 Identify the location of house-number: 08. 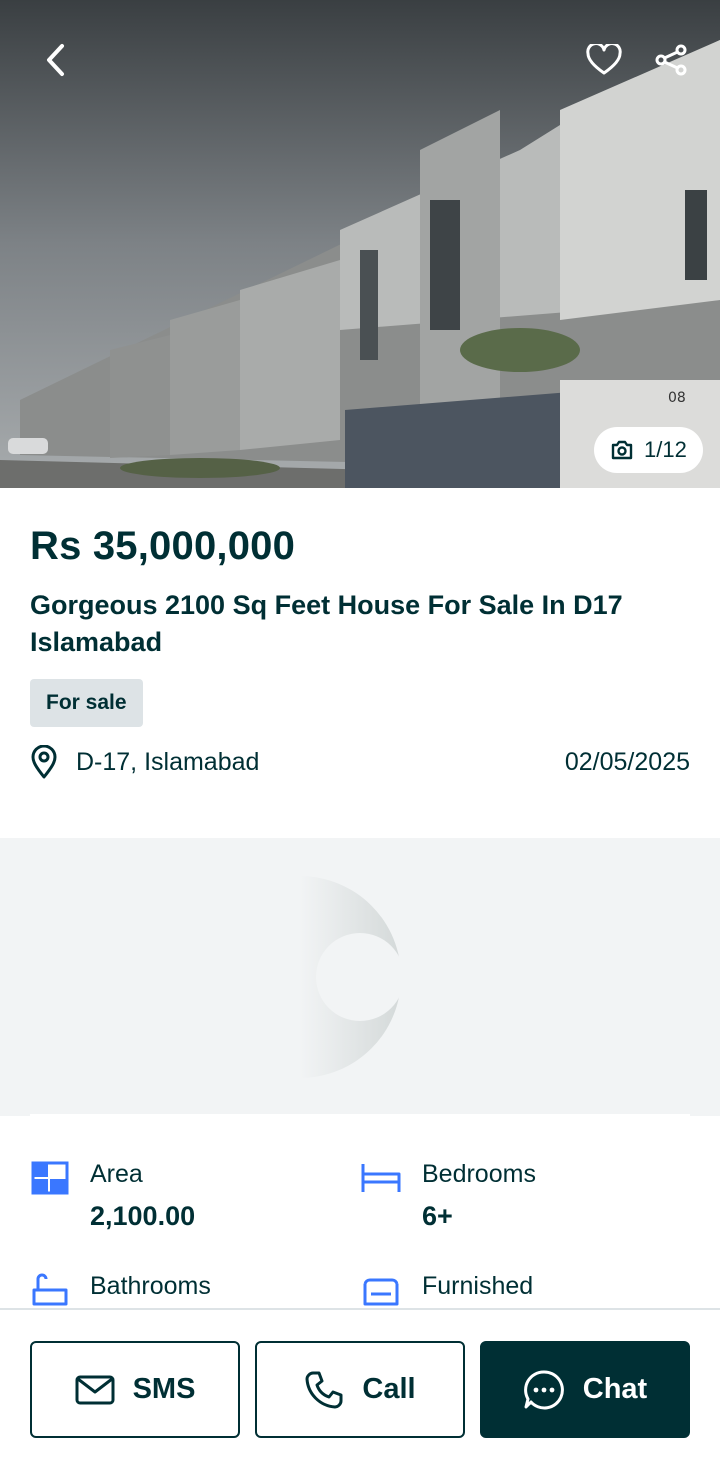
(677, 398).